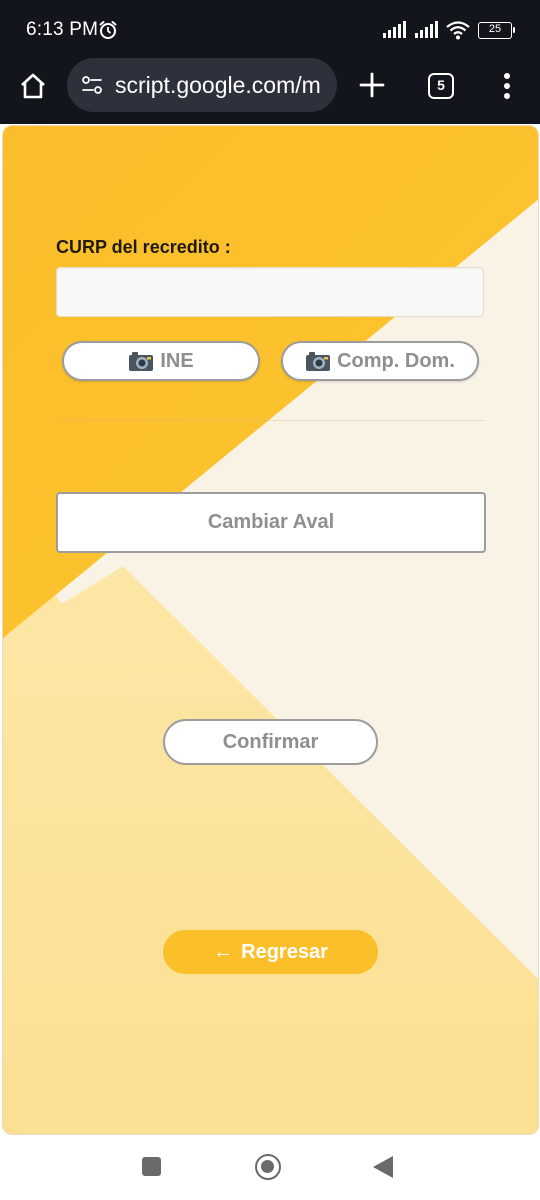  What do you see at coordinates (507, 86) in the screenshot?
I see `more-vert-icon` at bounding box center [507, 86].